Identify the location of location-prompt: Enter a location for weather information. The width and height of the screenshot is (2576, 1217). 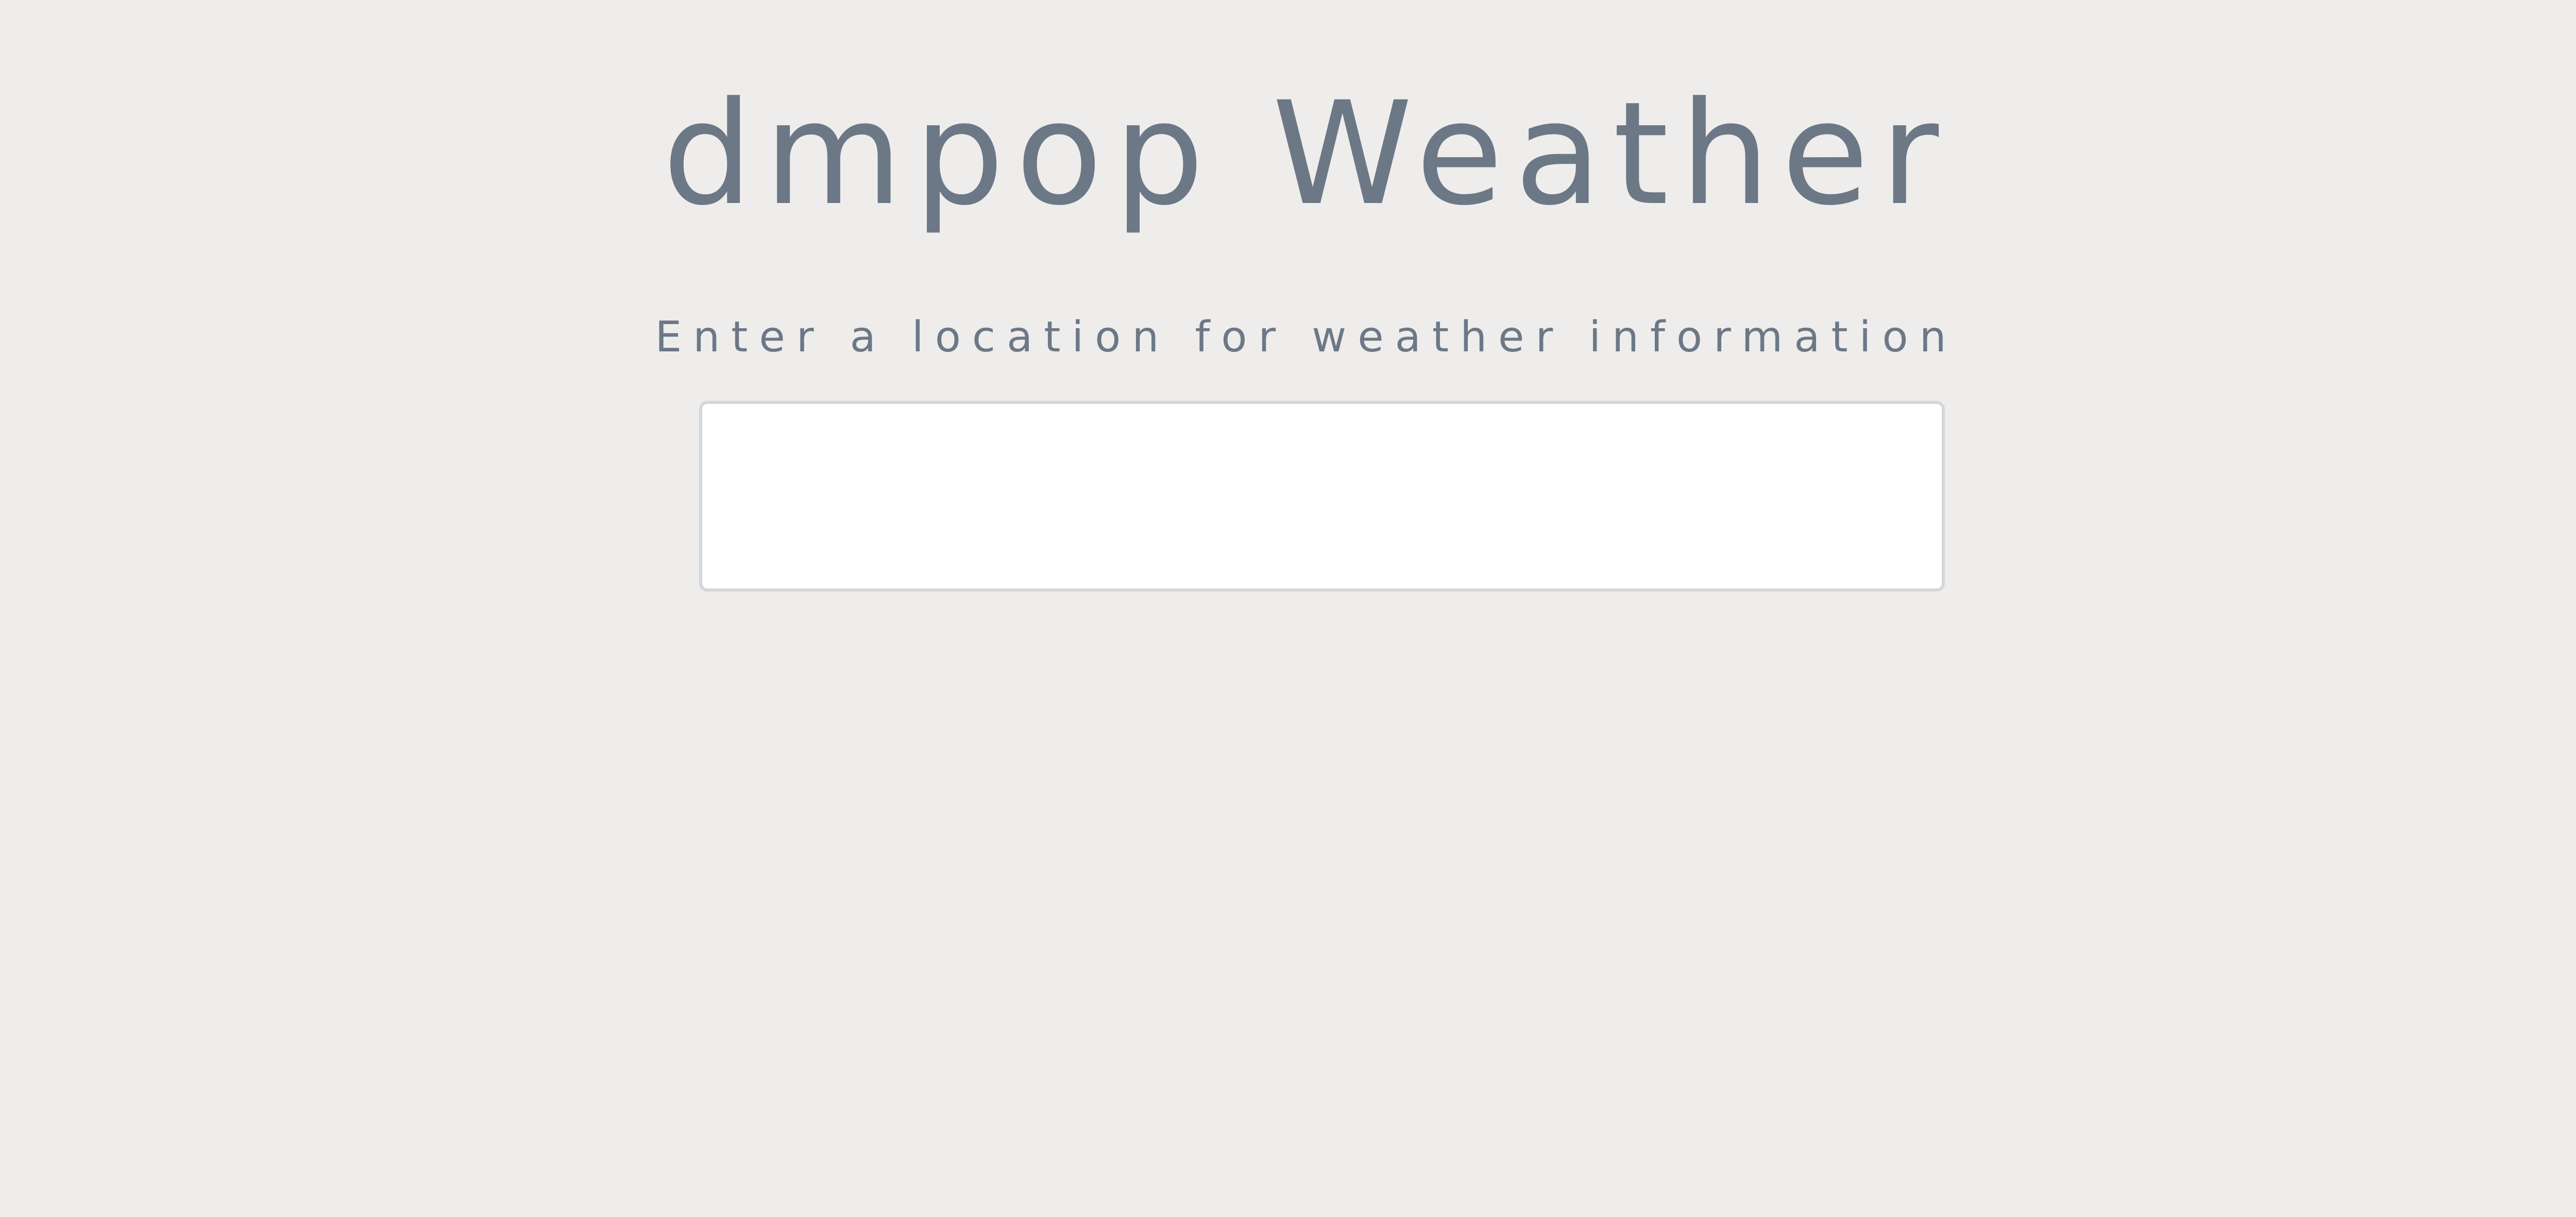
(1306, 337).